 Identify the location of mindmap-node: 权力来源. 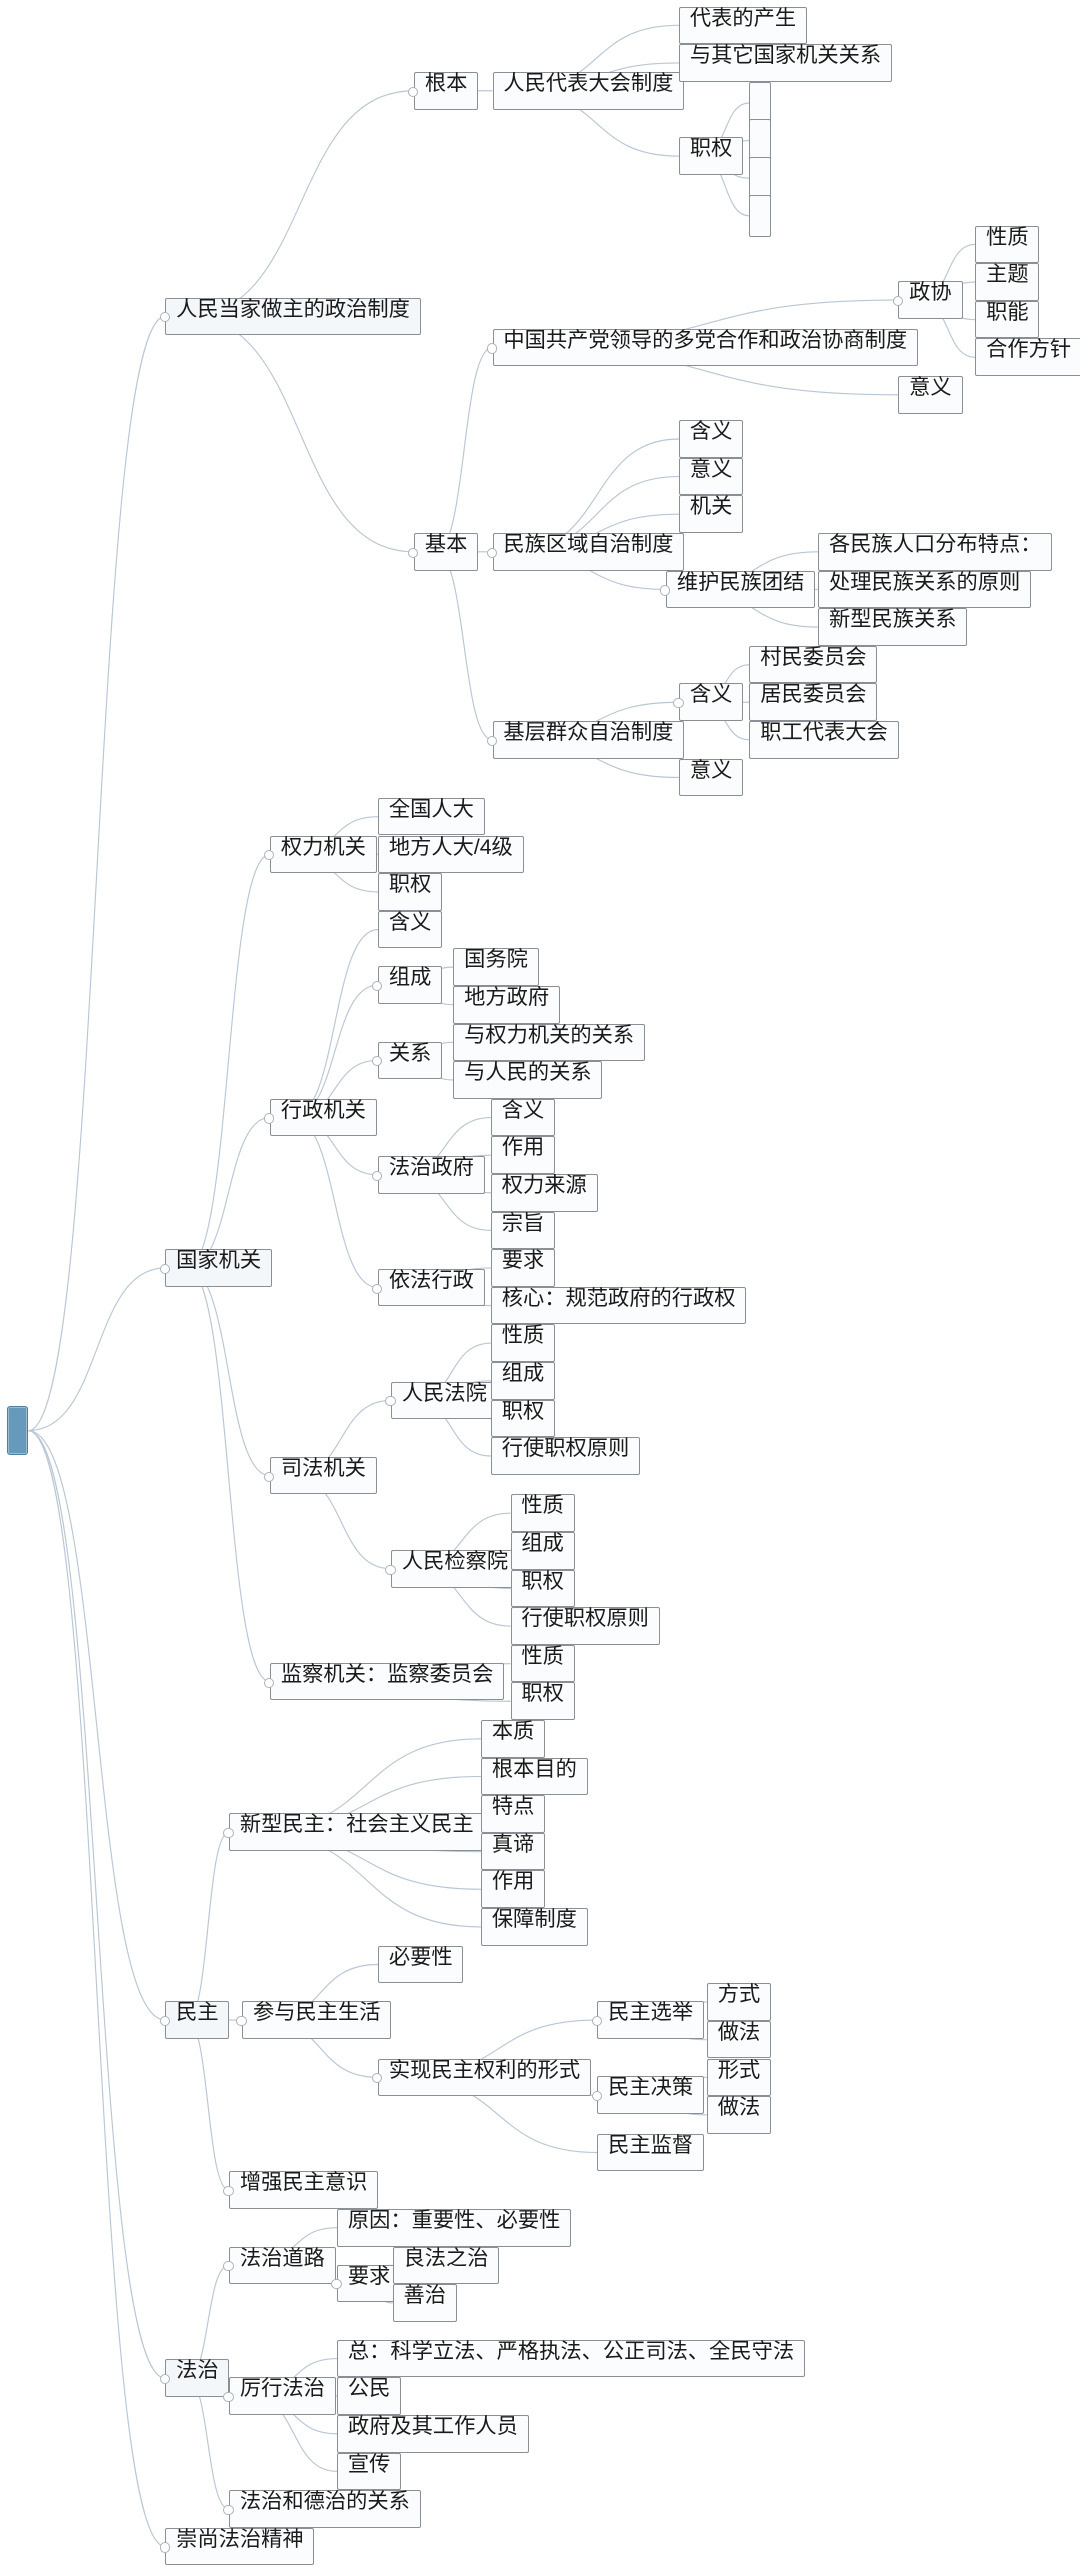
(544, 1192).